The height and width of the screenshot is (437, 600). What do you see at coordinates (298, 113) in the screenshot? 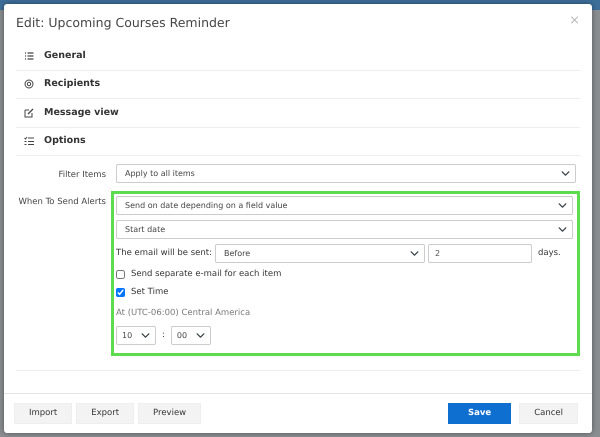
I see `accordion-header: Message view` at bounding box center [298, 113].